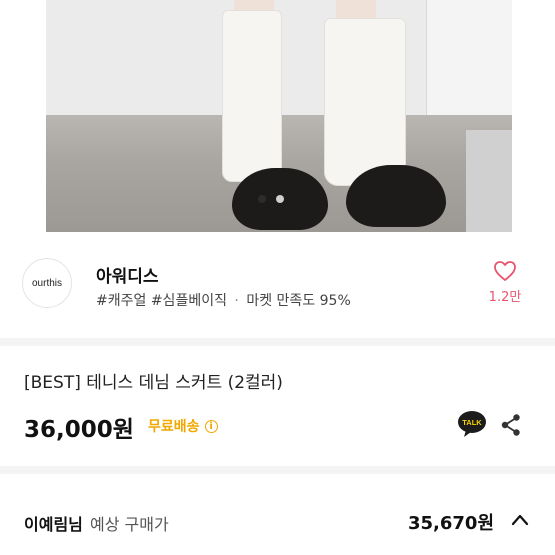 The width and height of the screenshot is (555, 555). What do you see at coordinates (356, 10) in the screenshot?
I see `photo-right-leg` at bounding box center [356, 10].